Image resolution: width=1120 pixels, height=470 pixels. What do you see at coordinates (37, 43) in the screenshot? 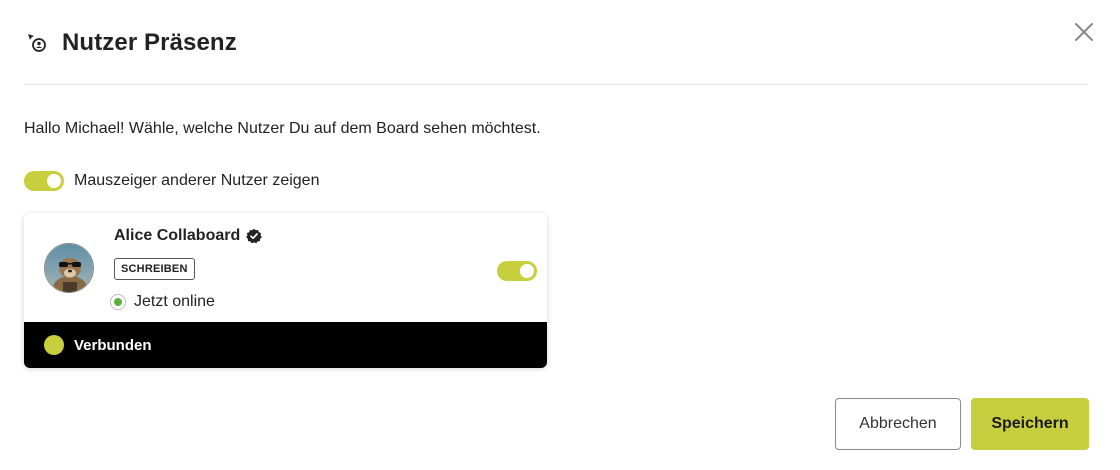
I see `user-cursor-icon` at bounding box center [37, 43].